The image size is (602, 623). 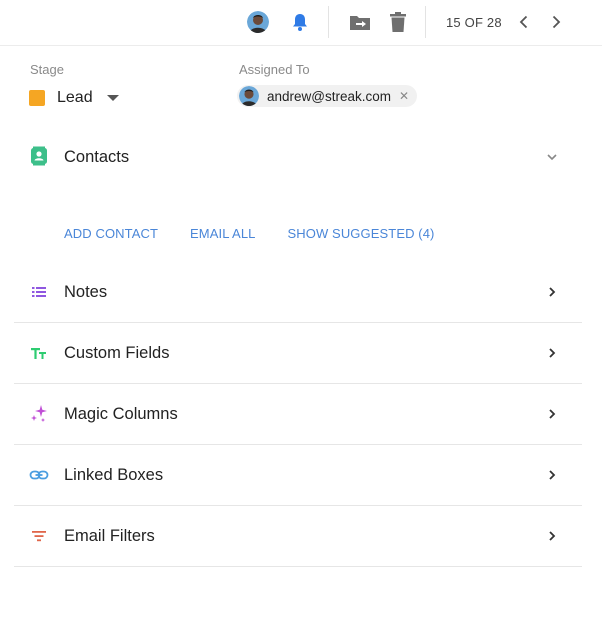 I want to click on email-filters-label: Email Filters, so click(x=109, y=536).